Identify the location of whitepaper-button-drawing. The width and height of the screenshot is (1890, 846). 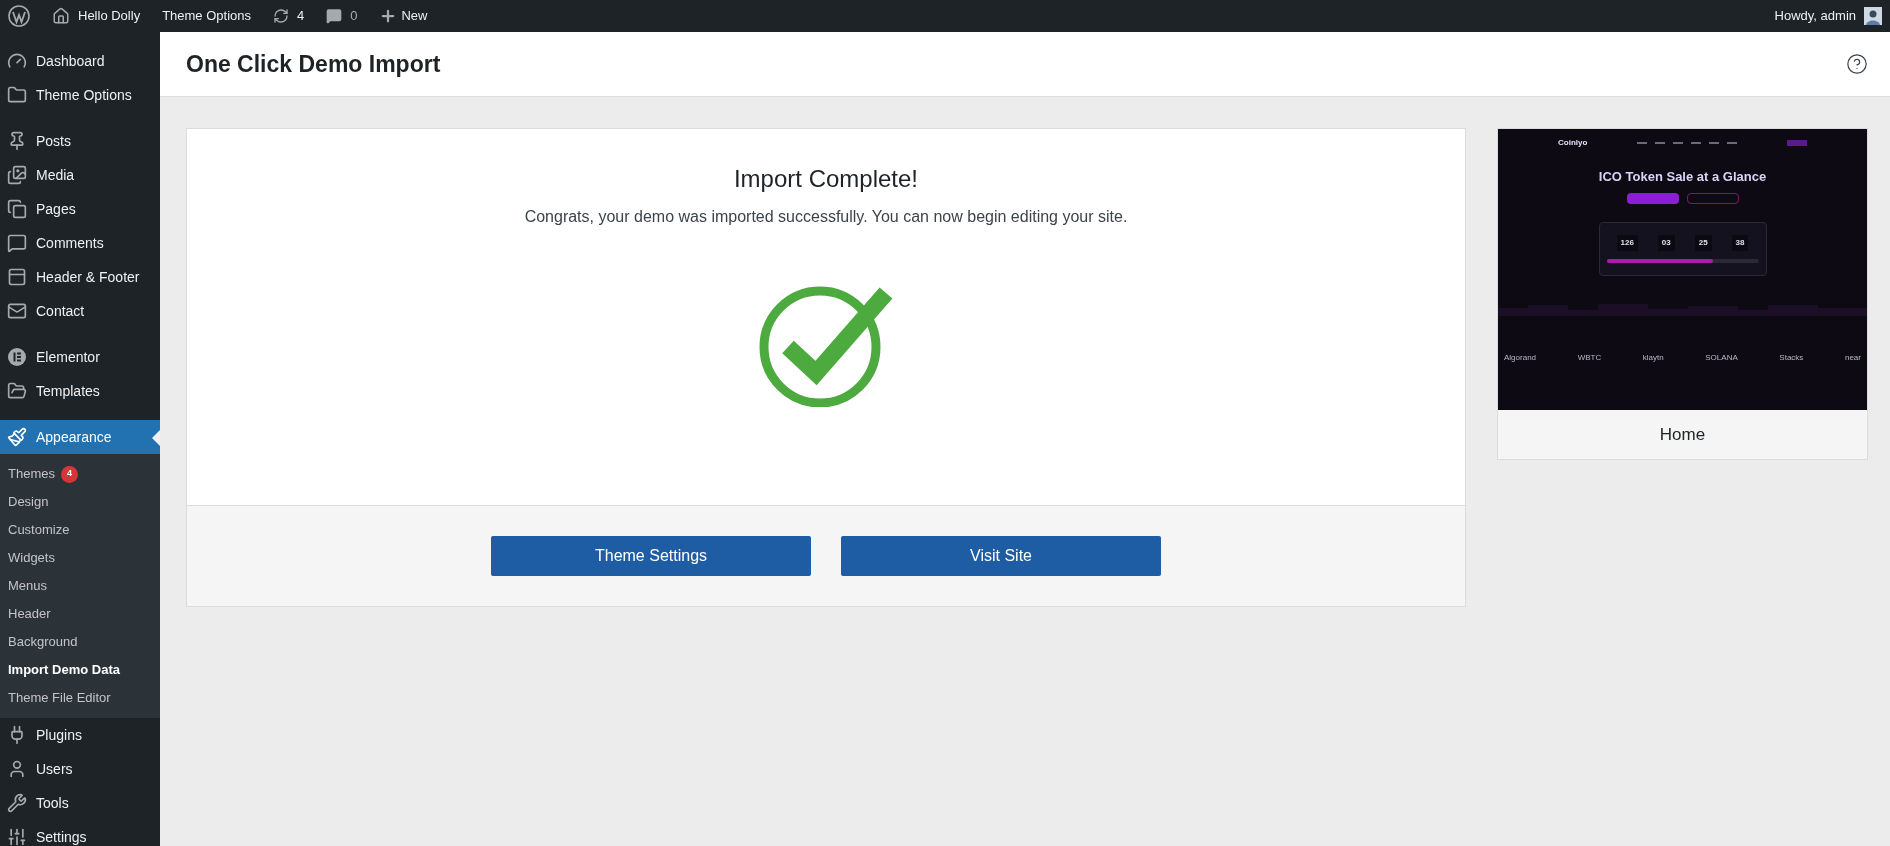
(1712, 198).